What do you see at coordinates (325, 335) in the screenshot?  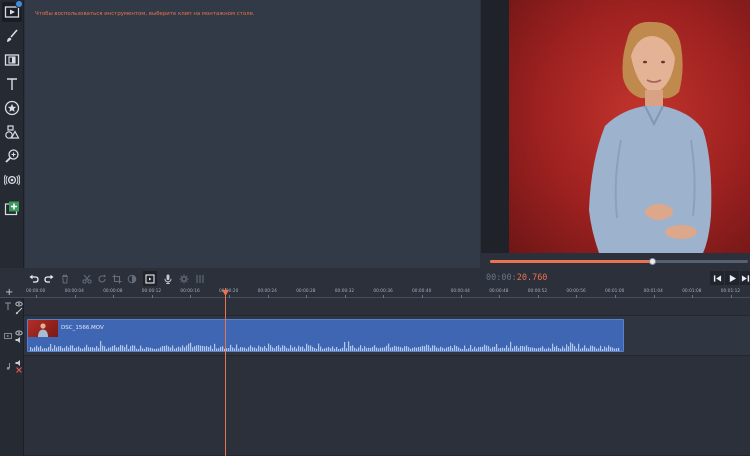 I see `video-clip: DSC_1566.MOV` at bounding box center [325, 335].